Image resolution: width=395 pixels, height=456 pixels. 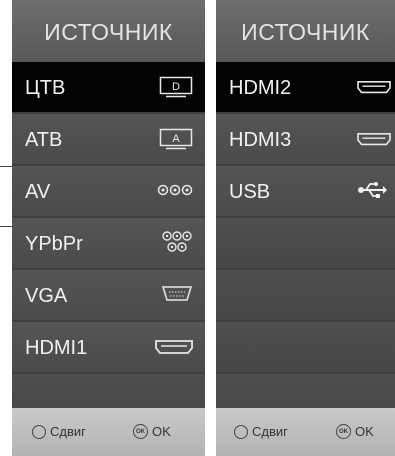 What do you see at coordinates (372, 190) in the screenshot?
I see `usb-icon` at bounding box center [372, 190].